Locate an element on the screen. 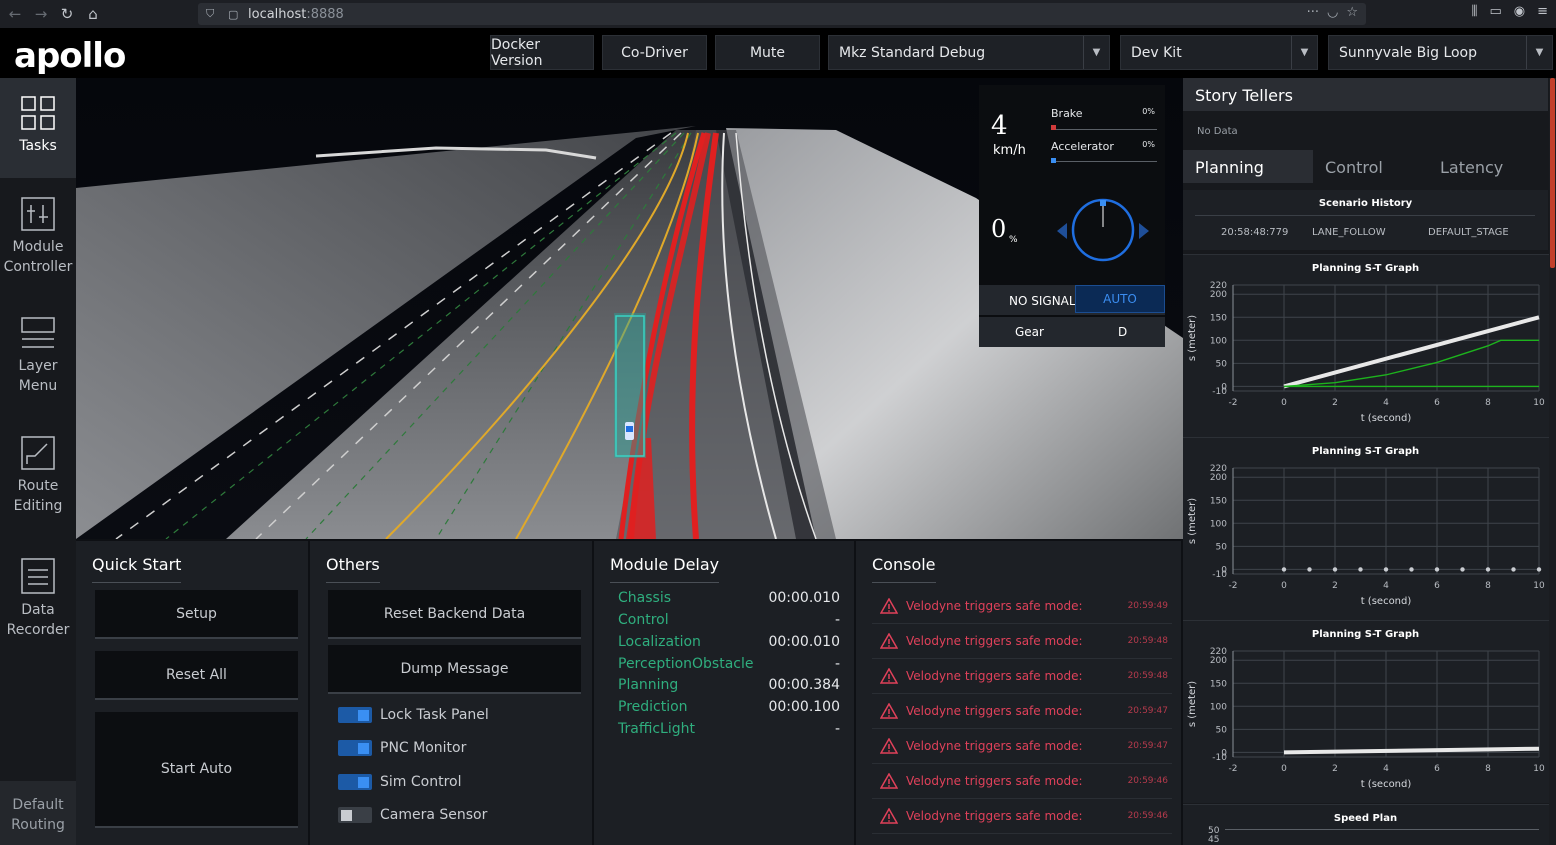  throttle-value: 0 is located at coordinates (999, 229).